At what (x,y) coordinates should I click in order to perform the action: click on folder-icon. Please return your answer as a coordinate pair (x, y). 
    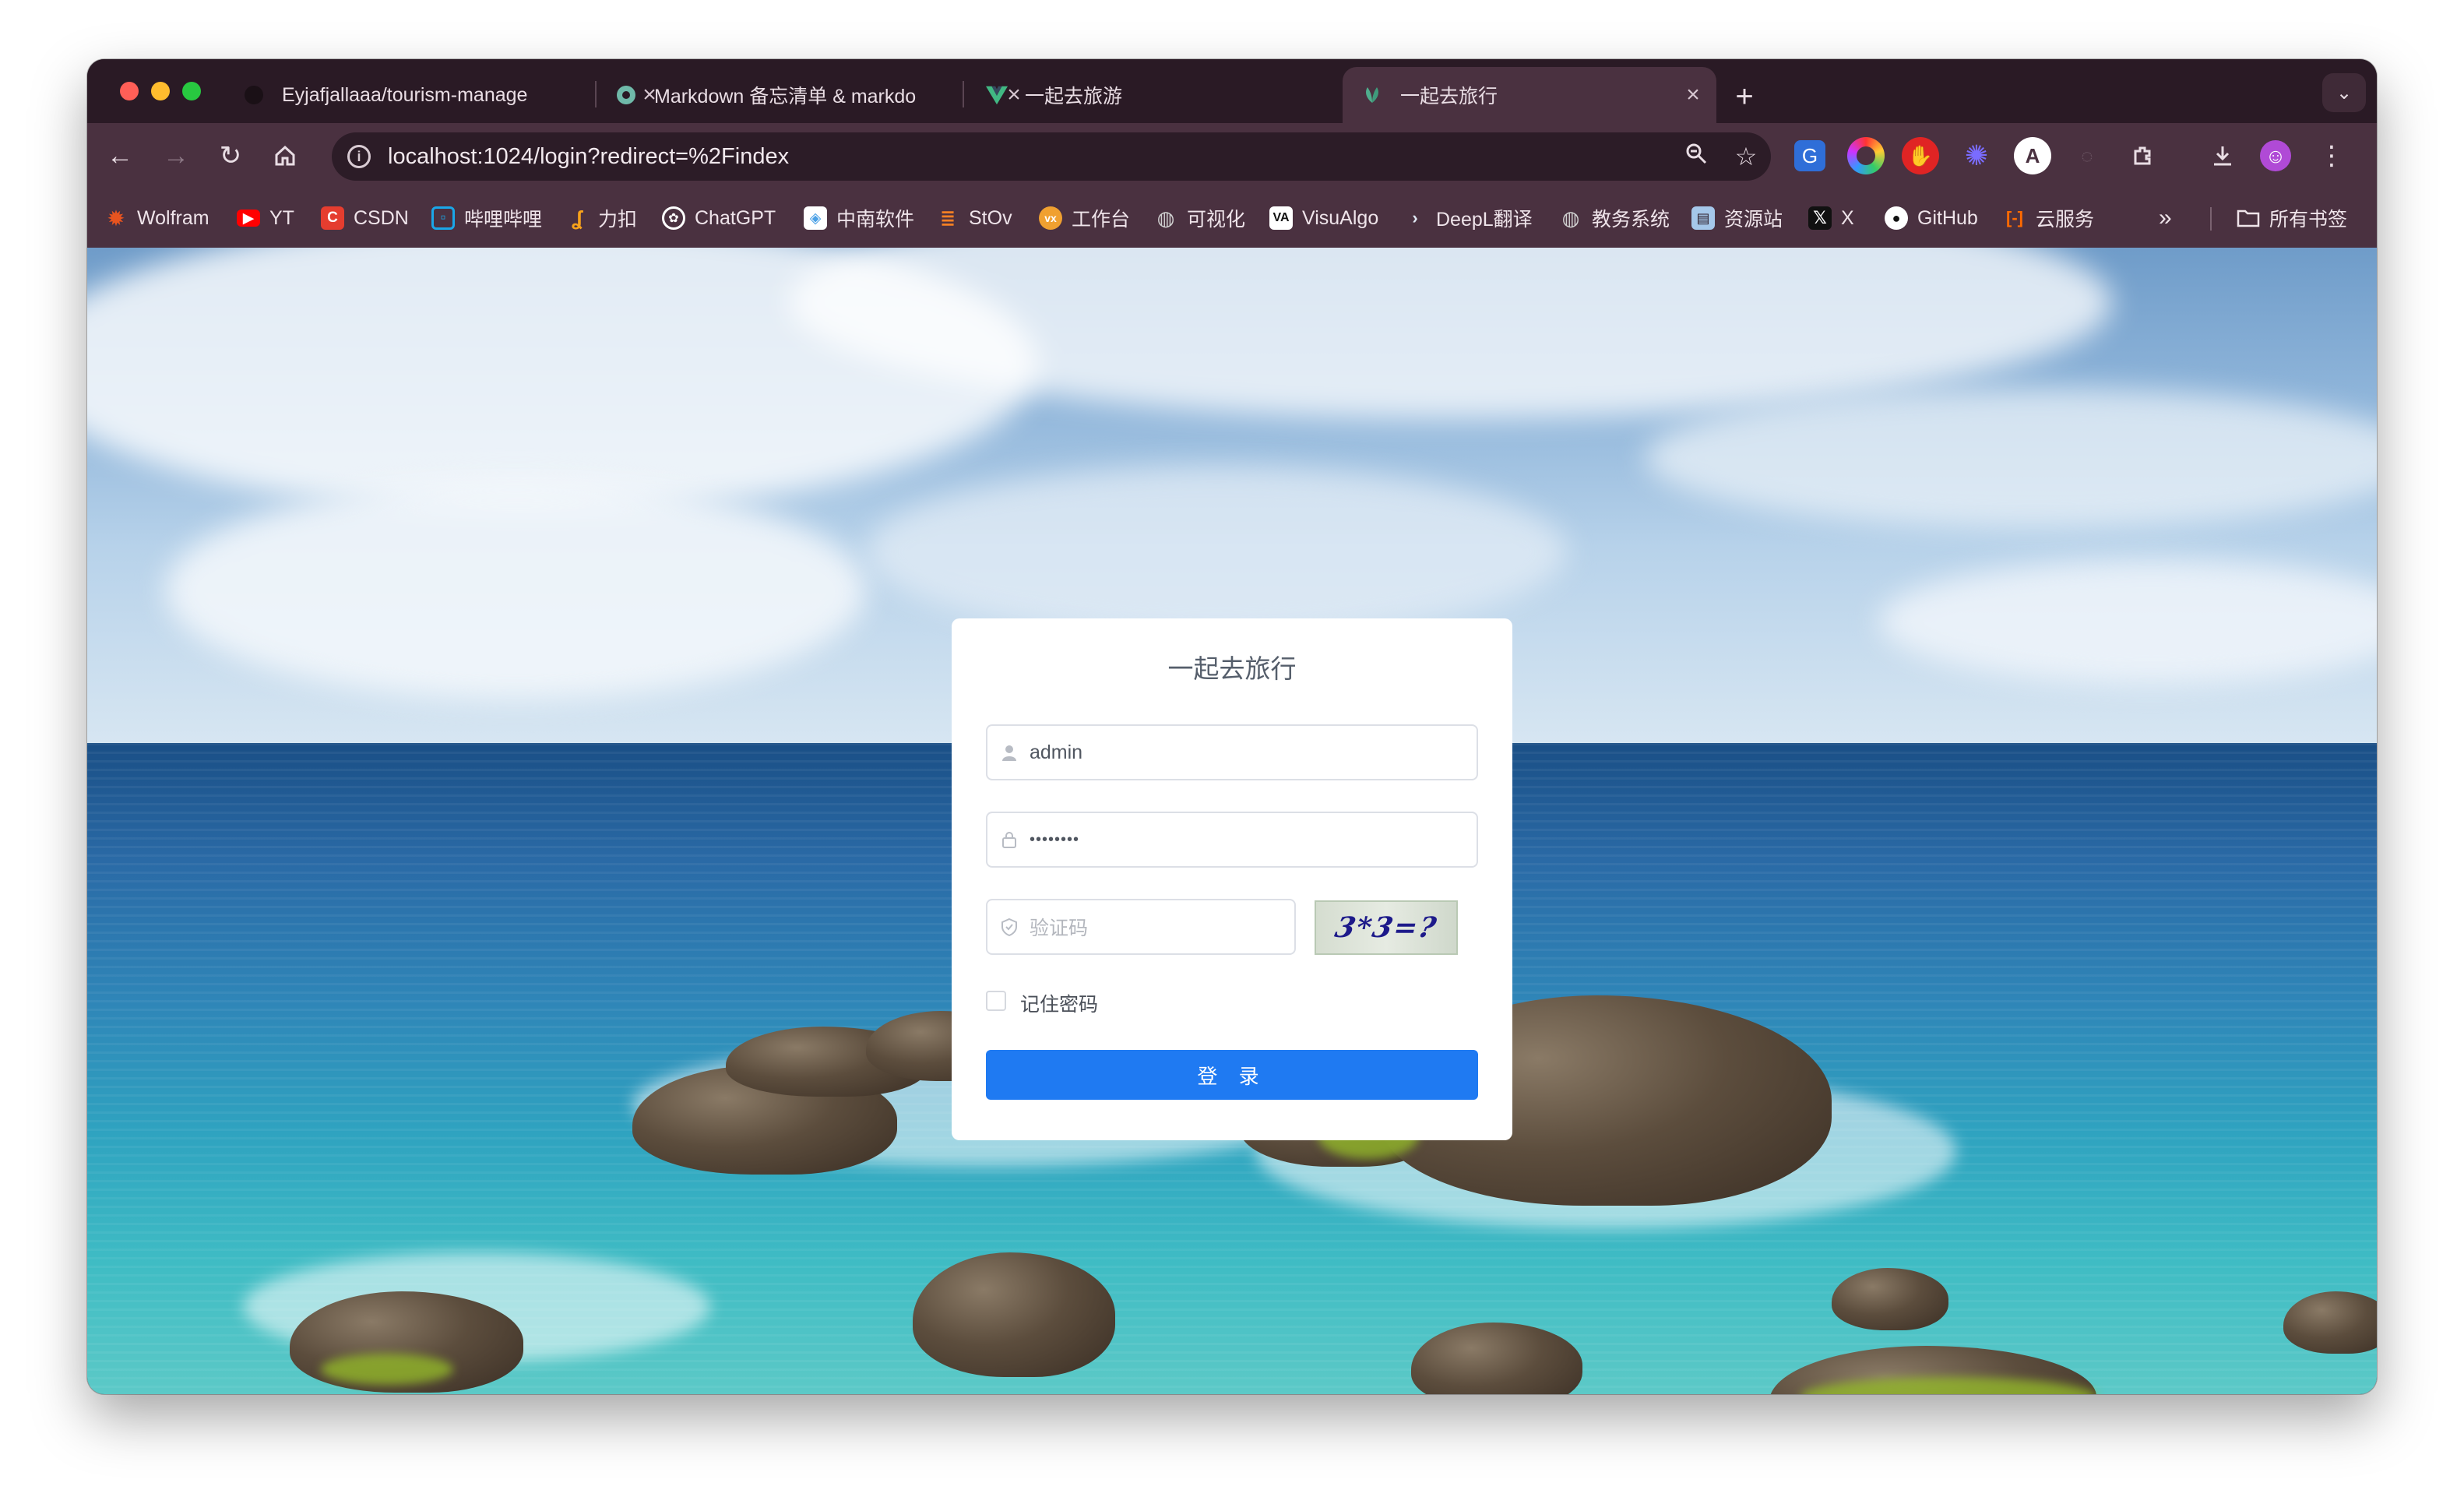
    Looking at the image, I should click on (2249, 218).